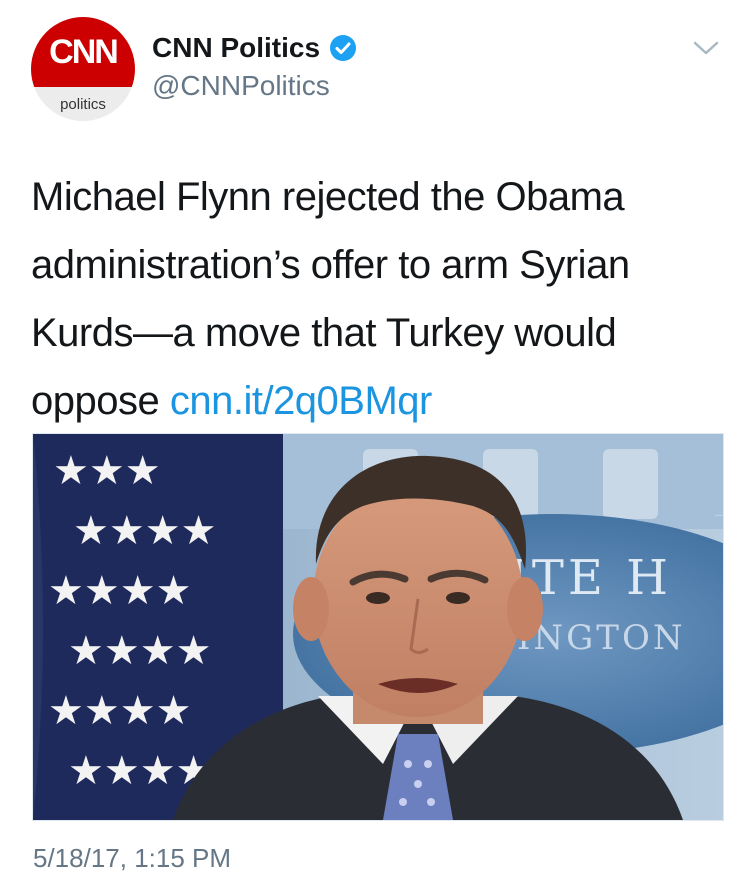  I want to click on avatar-subtitle: politics, so click(83, 104).